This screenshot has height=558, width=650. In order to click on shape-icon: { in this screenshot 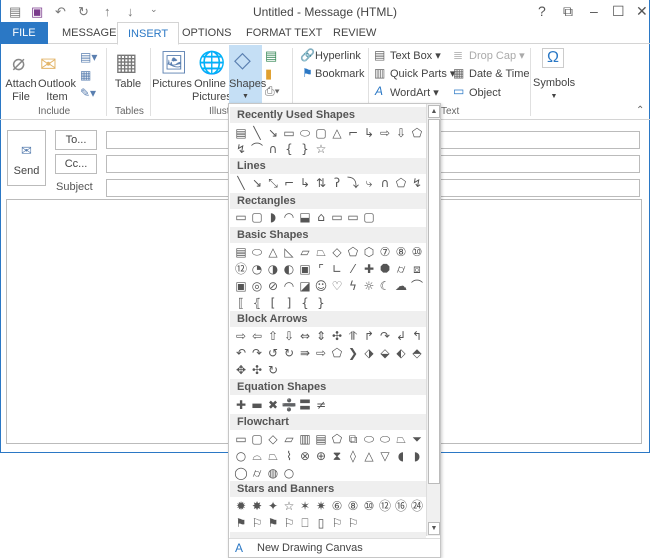, I will do `click(289, 149)`.